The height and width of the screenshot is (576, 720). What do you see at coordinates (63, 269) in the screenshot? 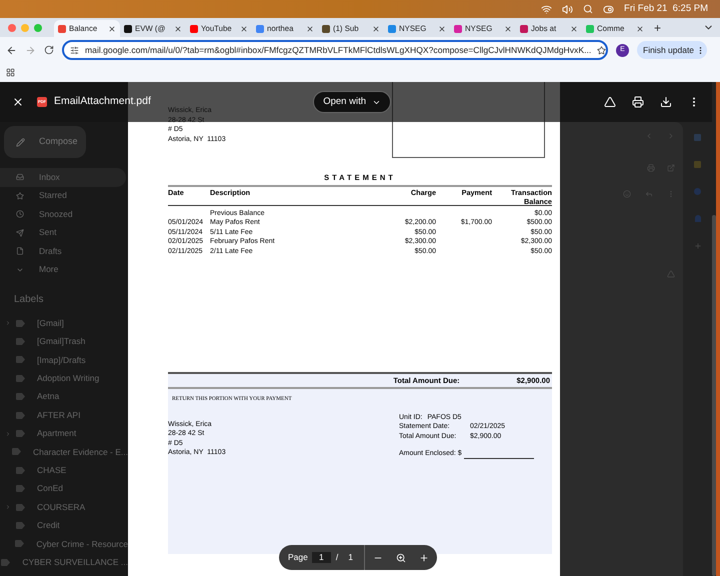
I see `nav-item: More` at bounding box center [63, 269].